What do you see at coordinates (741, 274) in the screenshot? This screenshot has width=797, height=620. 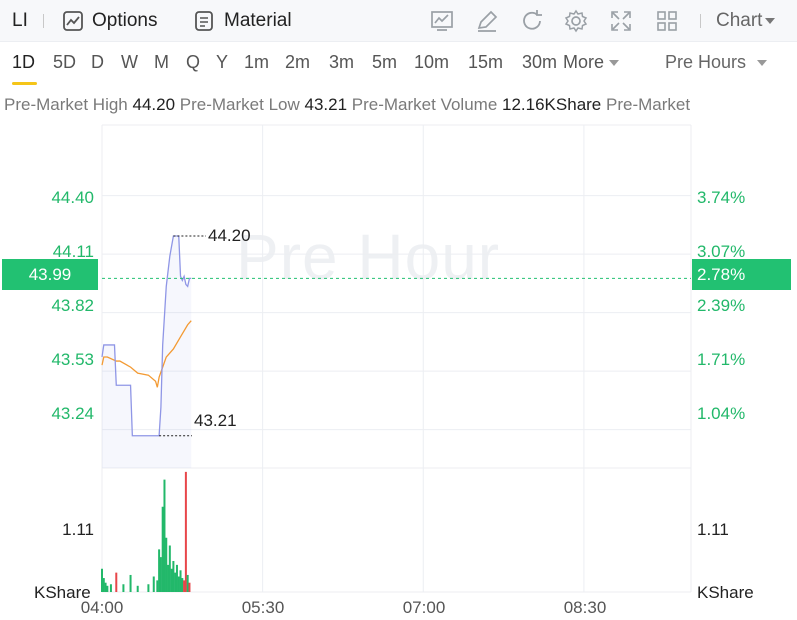 I see `current-pct-badge: 2.78%` at bounding box center [741, 274].